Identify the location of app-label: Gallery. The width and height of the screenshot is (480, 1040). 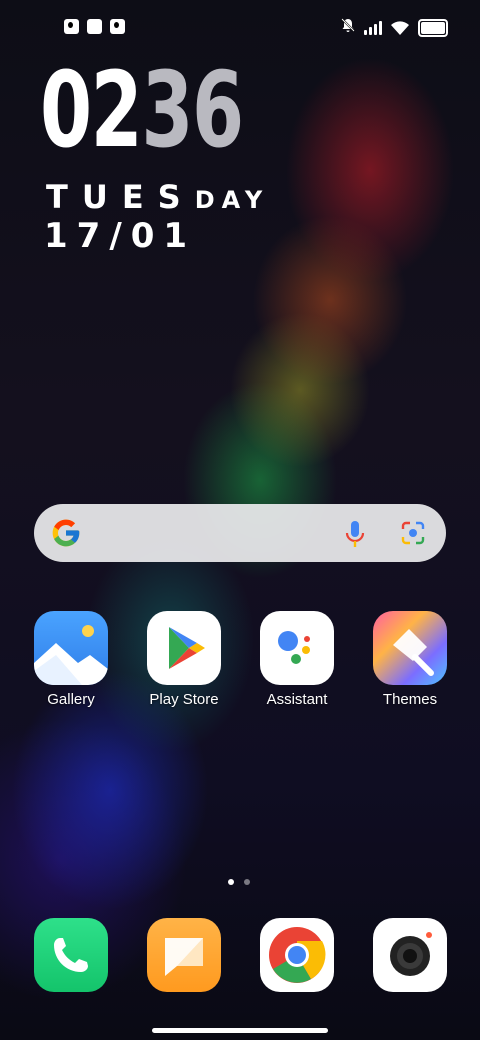
(71, 699).